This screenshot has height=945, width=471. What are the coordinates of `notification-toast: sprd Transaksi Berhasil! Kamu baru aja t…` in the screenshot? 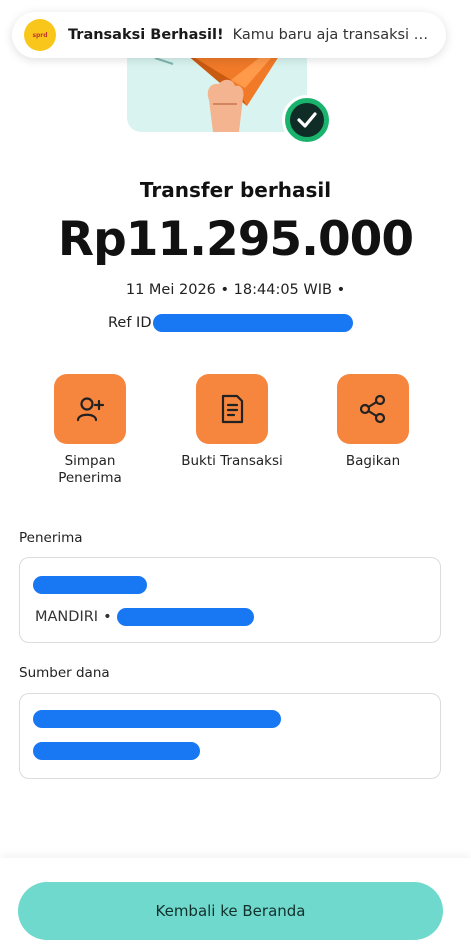 It's located at (229, 35).